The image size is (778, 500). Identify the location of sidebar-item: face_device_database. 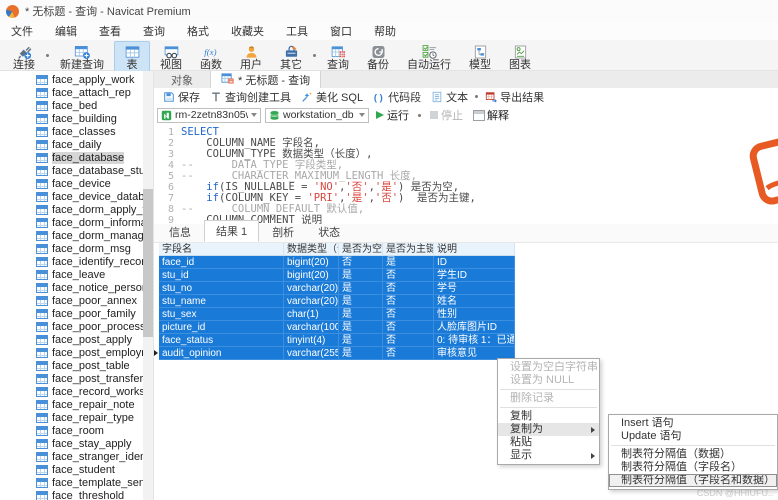
(71, 196).